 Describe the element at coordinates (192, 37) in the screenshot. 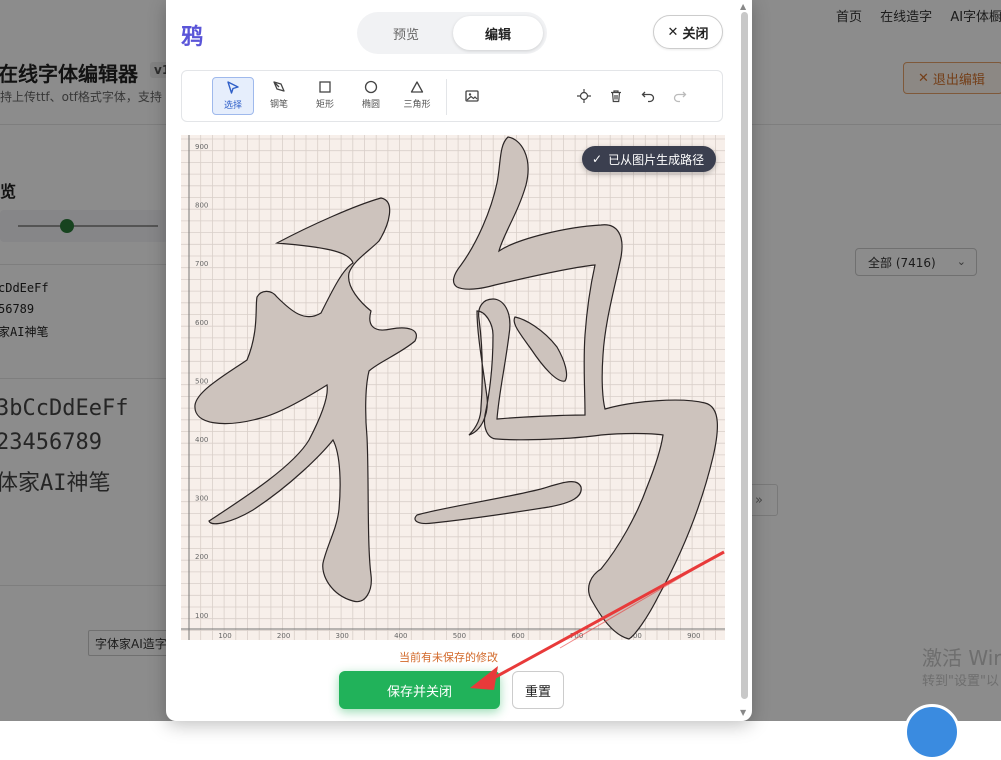

I see `glyph-title: 鸦` at that location.